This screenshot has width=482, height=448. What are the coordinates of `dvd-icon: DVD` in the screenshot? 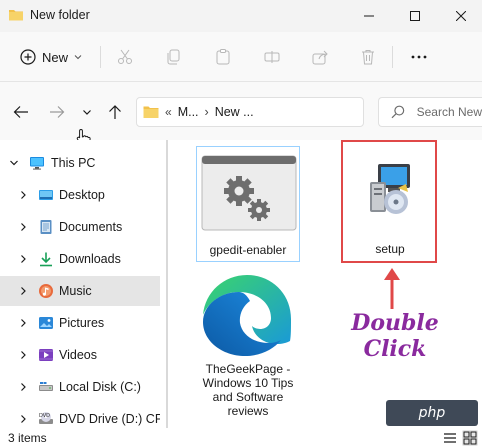 It's located at (46, 418).